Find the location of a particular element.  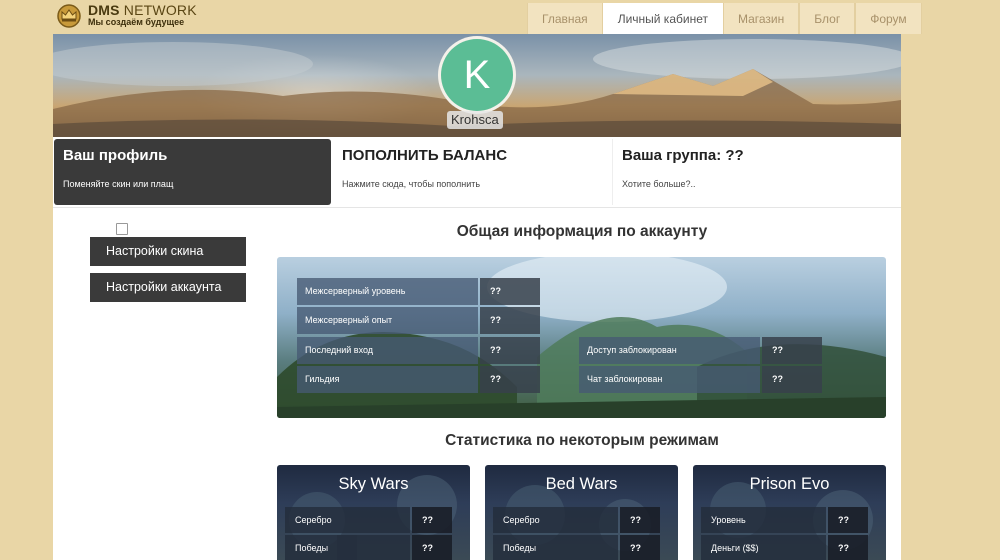

group-card: Ваша группа: ?? Хотите больше?.. is located at coordinates (756, 172).